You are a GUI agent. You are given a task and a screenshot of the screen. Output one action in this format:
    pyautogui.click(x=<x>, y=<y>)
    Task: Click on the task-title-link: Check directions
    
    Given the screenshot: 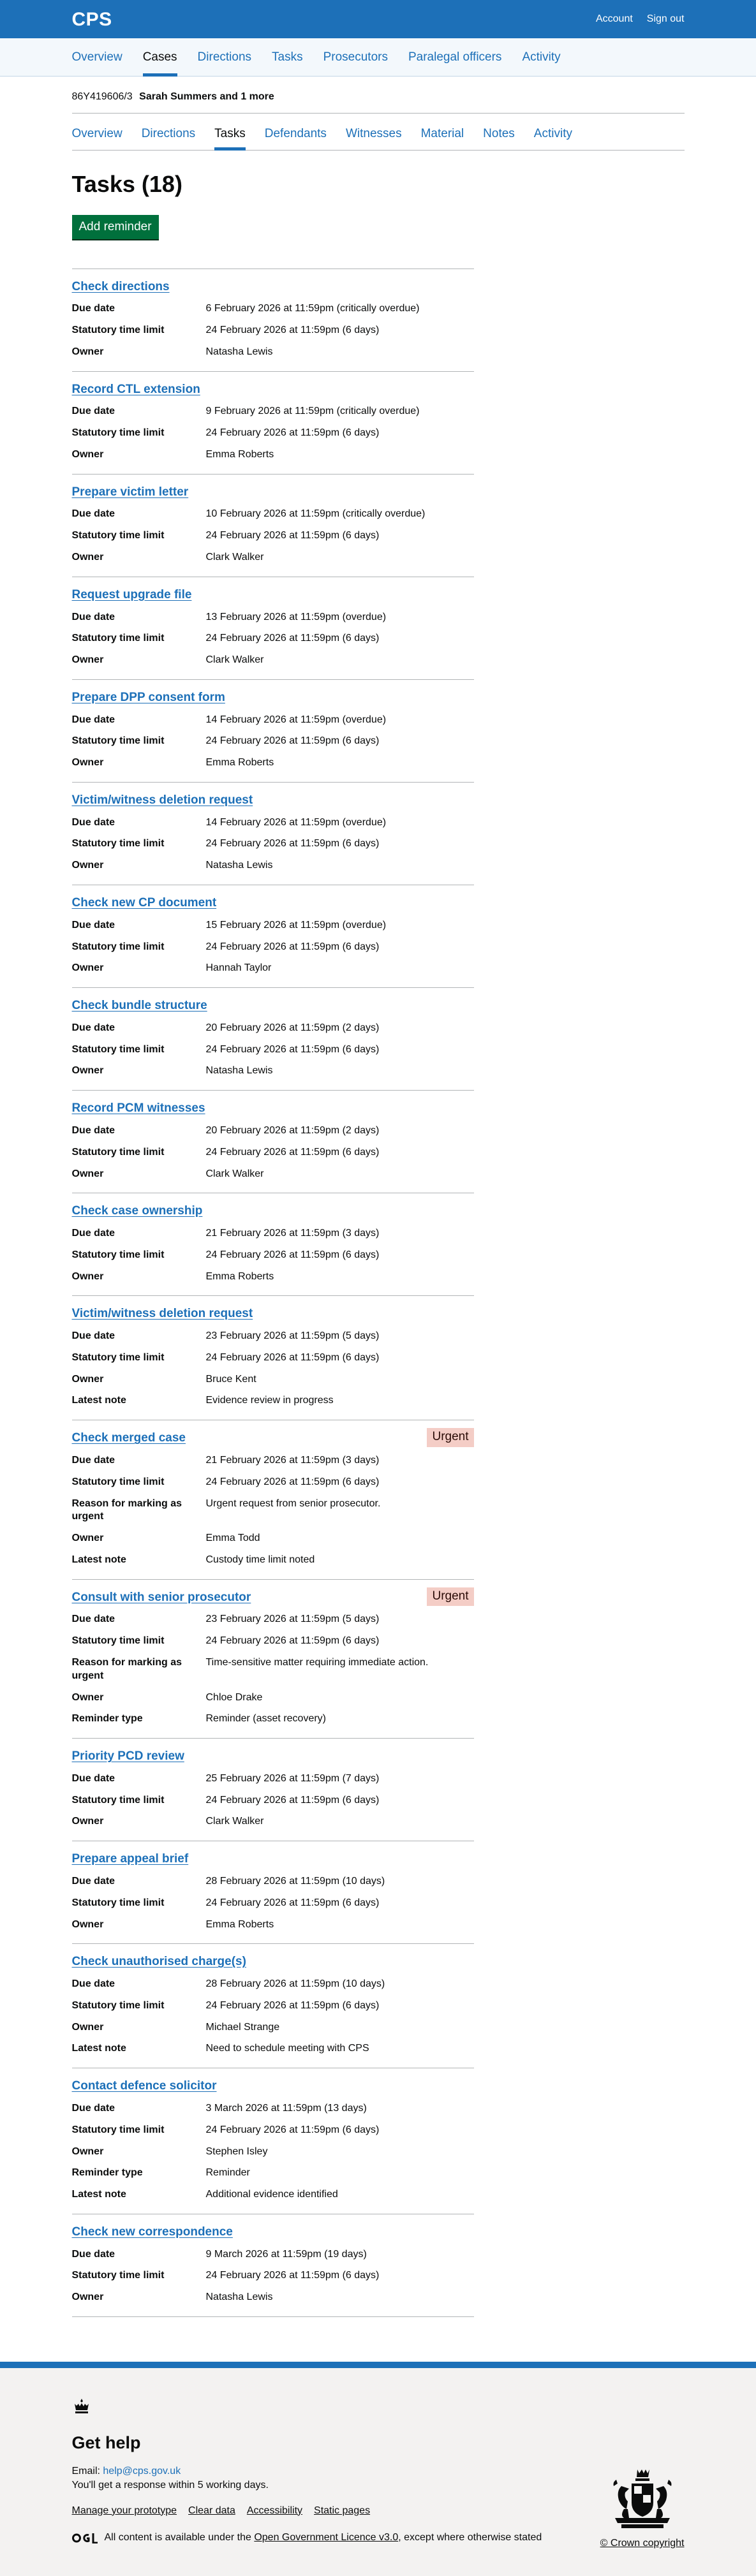 What is the action you would take?
    pyautogui.click(x=121, y=287)
    